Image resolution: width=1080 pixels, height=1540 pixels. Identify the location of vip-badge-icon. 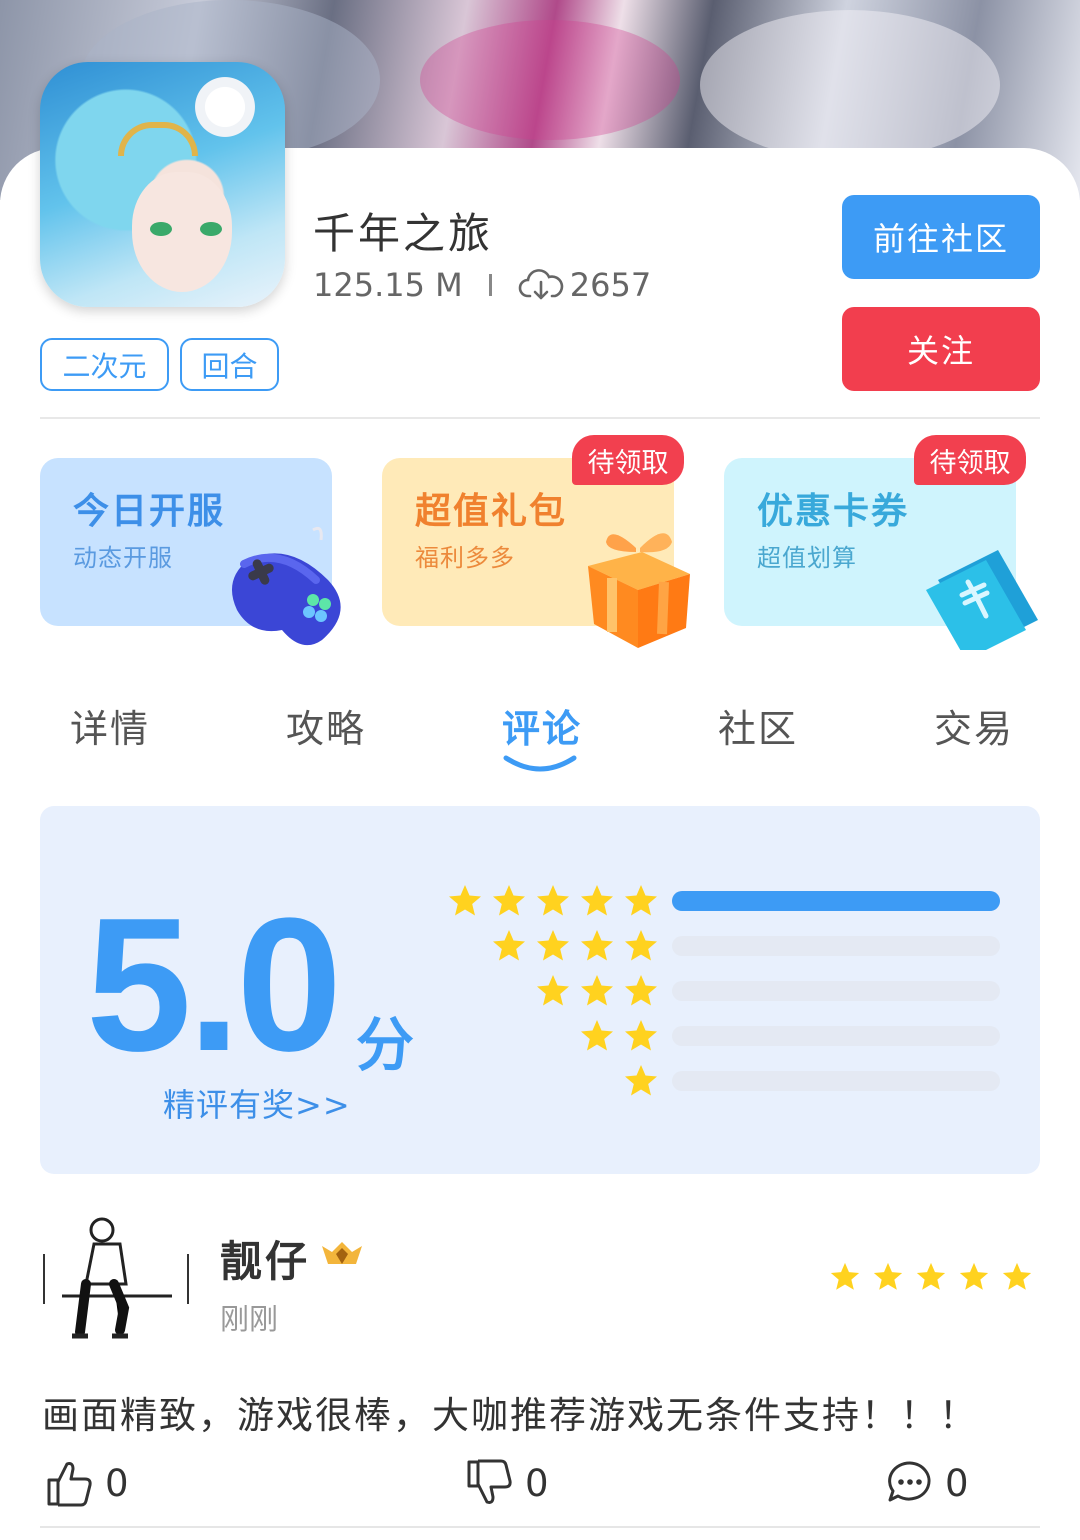
(342, 1253).